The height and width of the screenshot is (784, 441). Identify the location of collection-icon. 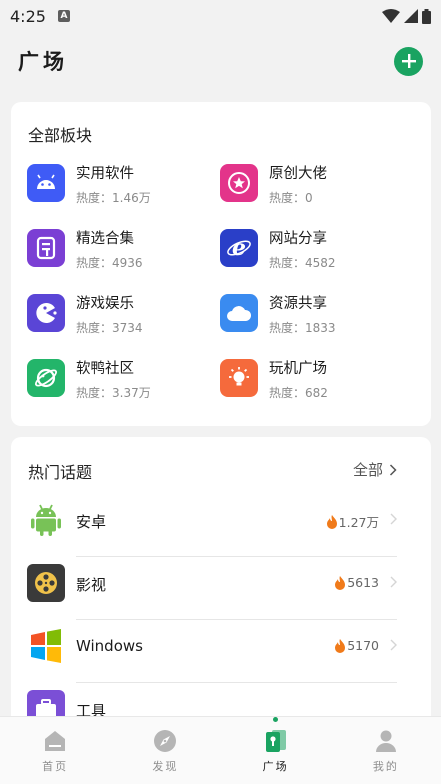
(46, 248).